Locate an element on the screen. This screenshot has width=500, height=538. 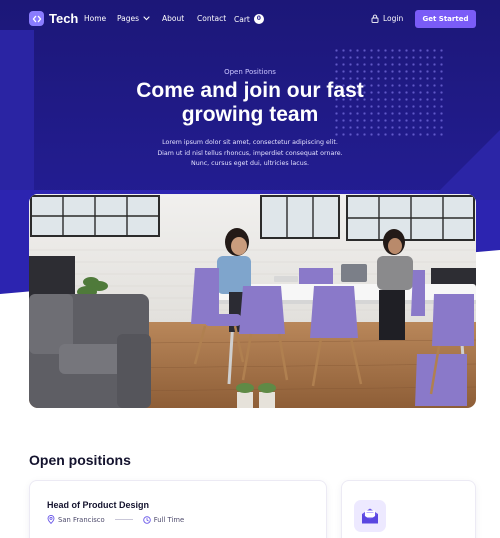
job-type: Full Time is located at coordinates (163, 519).